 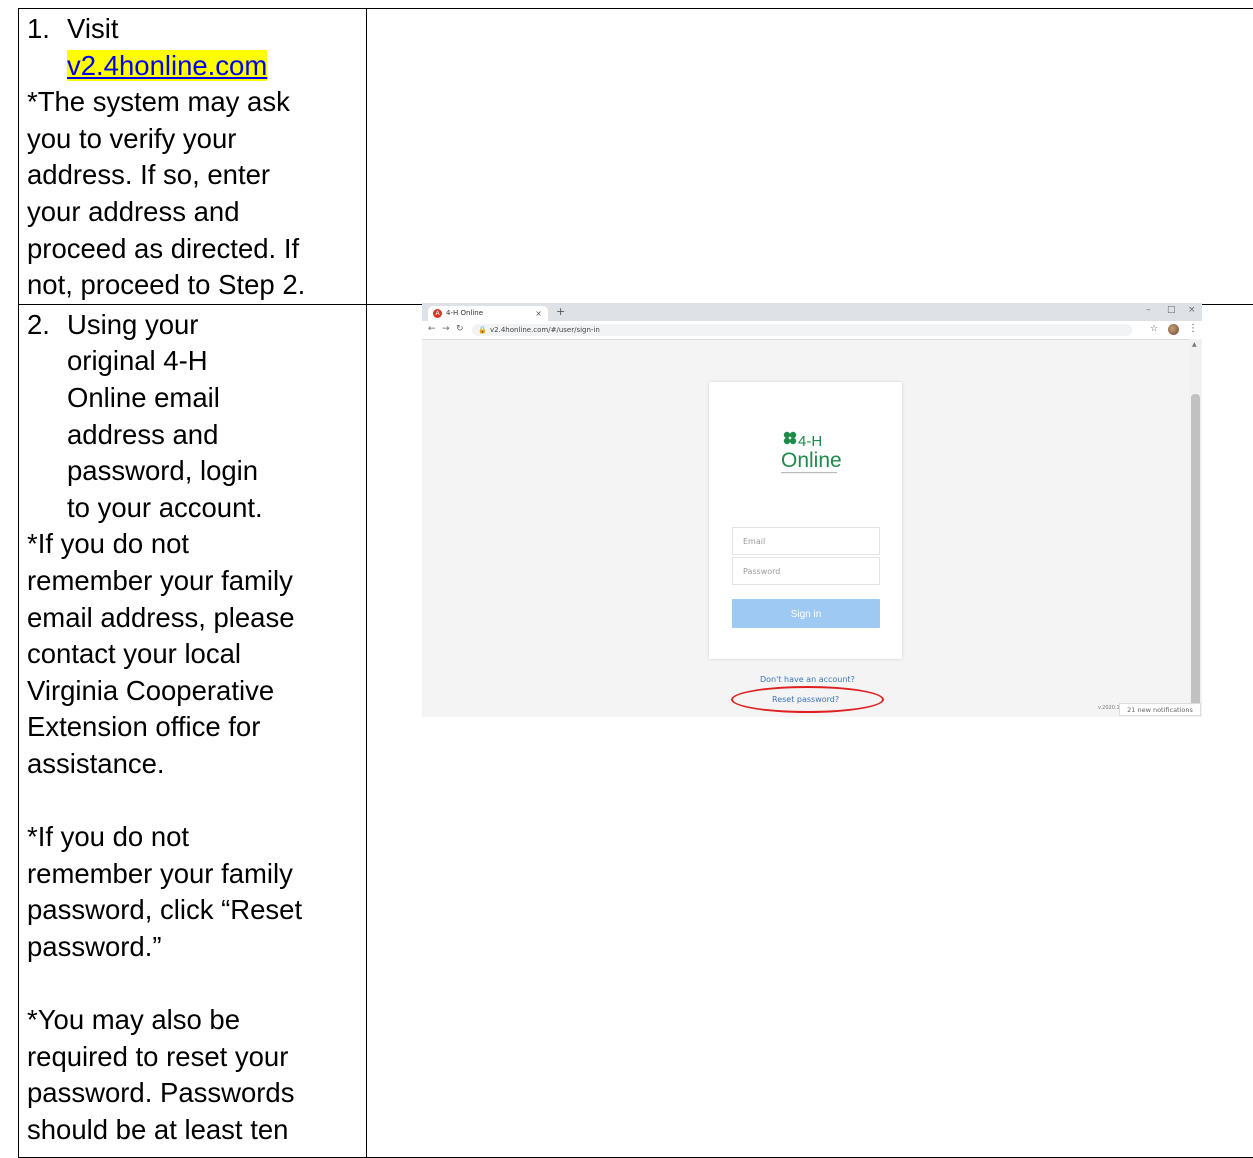 What do you see at coordinates (811, 460) in the screenshot?
I see `logo-text-bottom: Online` at bounding box center [811, 460].